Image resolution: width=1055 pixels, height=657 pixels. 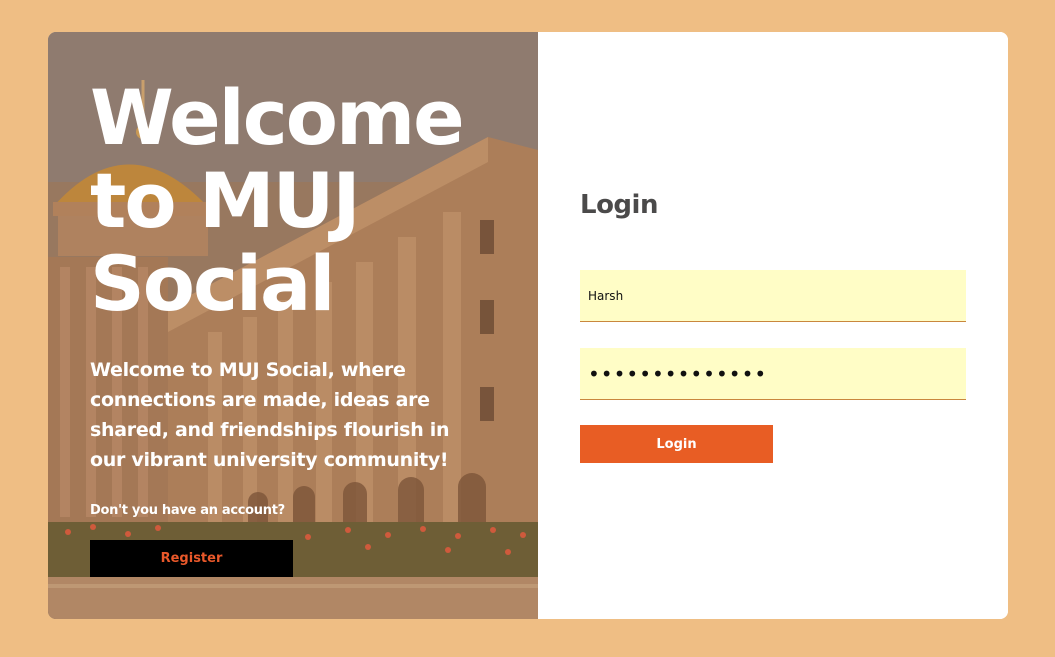 What do you see at coordinates (676, 444) in the screenshot?
I see `login-button: Login` at bounding box center [676, 444].